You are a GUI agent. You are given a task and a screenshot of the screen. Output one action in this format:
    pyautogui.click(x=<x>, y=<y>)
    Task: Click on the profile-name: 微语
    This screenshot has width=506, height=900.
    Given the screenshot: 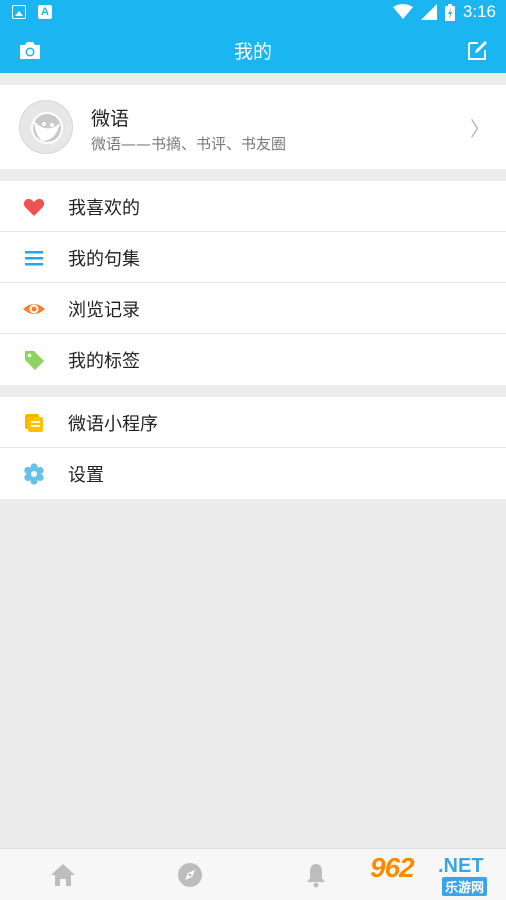 What is the action you would take?
    pyautogui.click(x=110, y=119)
    